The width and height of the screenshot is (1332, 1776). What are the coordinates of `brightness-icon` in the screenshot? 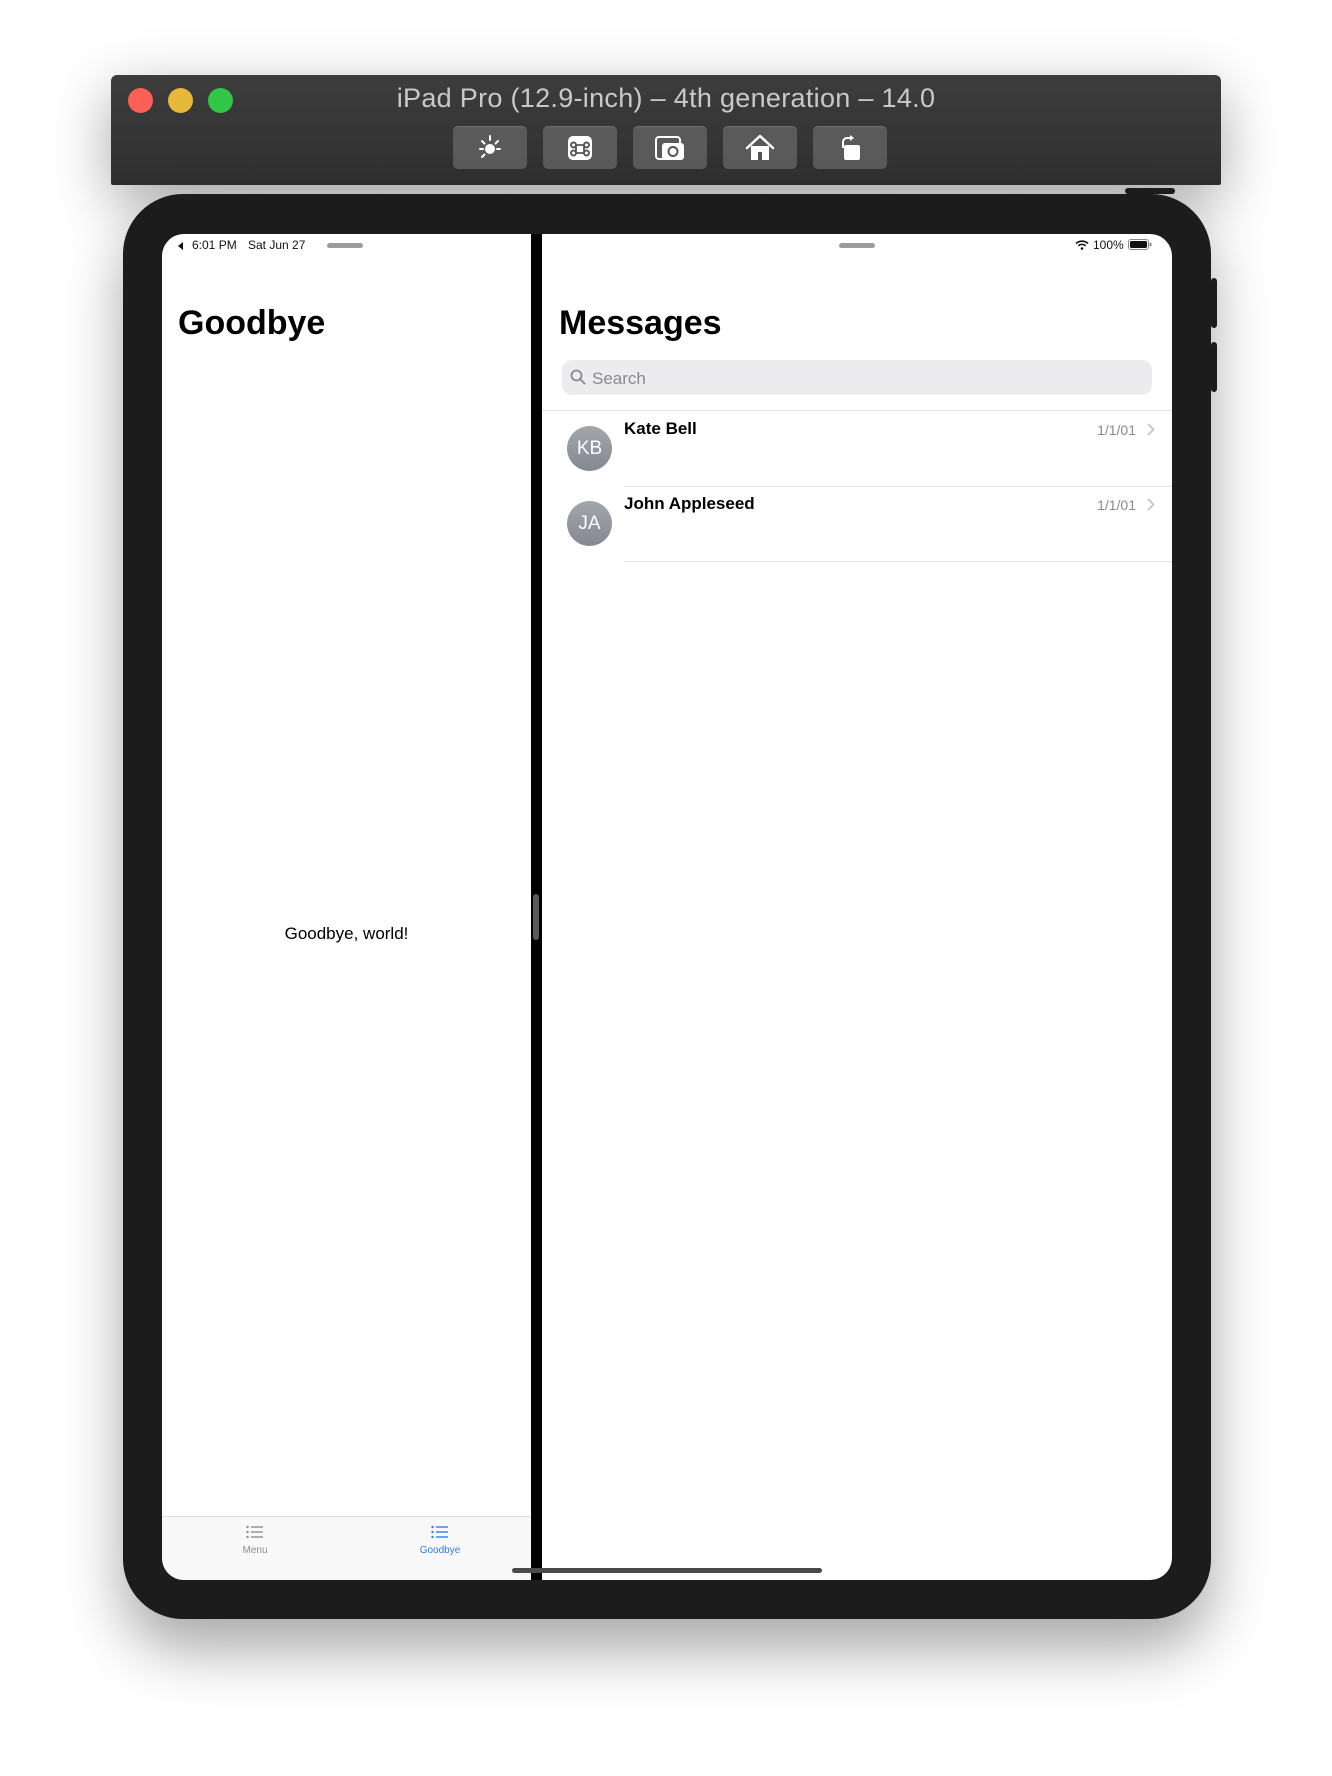 It's located at (490, 146).